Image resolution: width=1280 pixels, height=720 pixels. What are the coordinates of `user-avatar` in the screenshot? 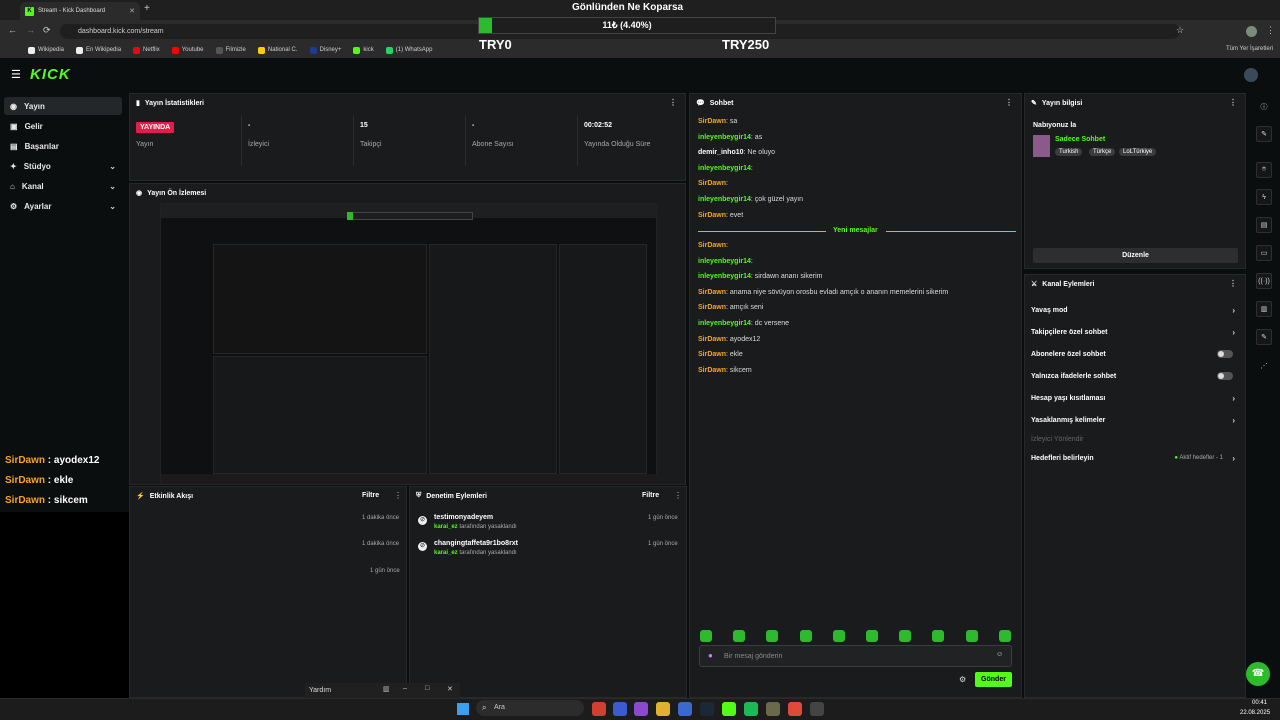 It's located at (1251, 75).